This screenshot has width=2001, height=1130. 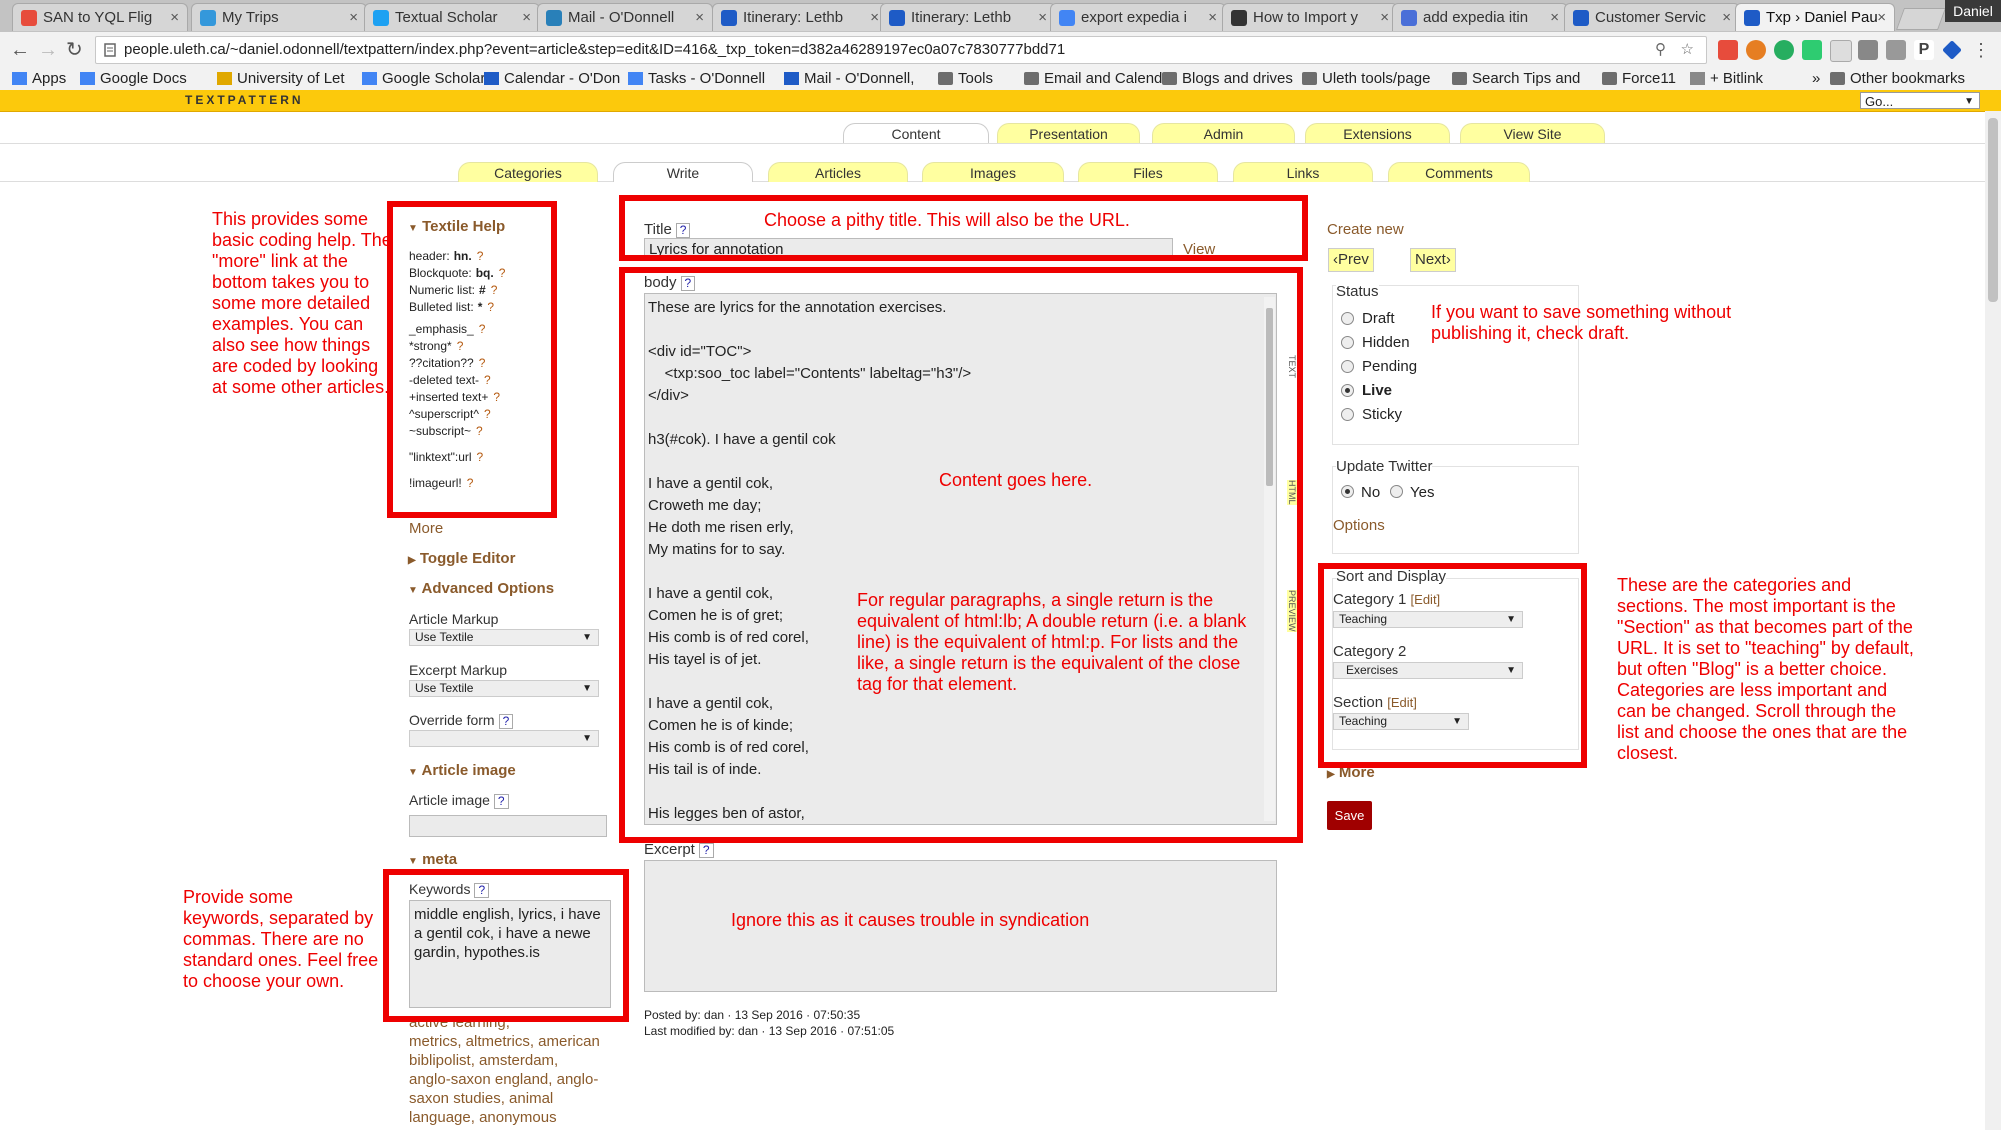 I want to click on bookmark-item: Google Docs, so click(x=133, y=79).